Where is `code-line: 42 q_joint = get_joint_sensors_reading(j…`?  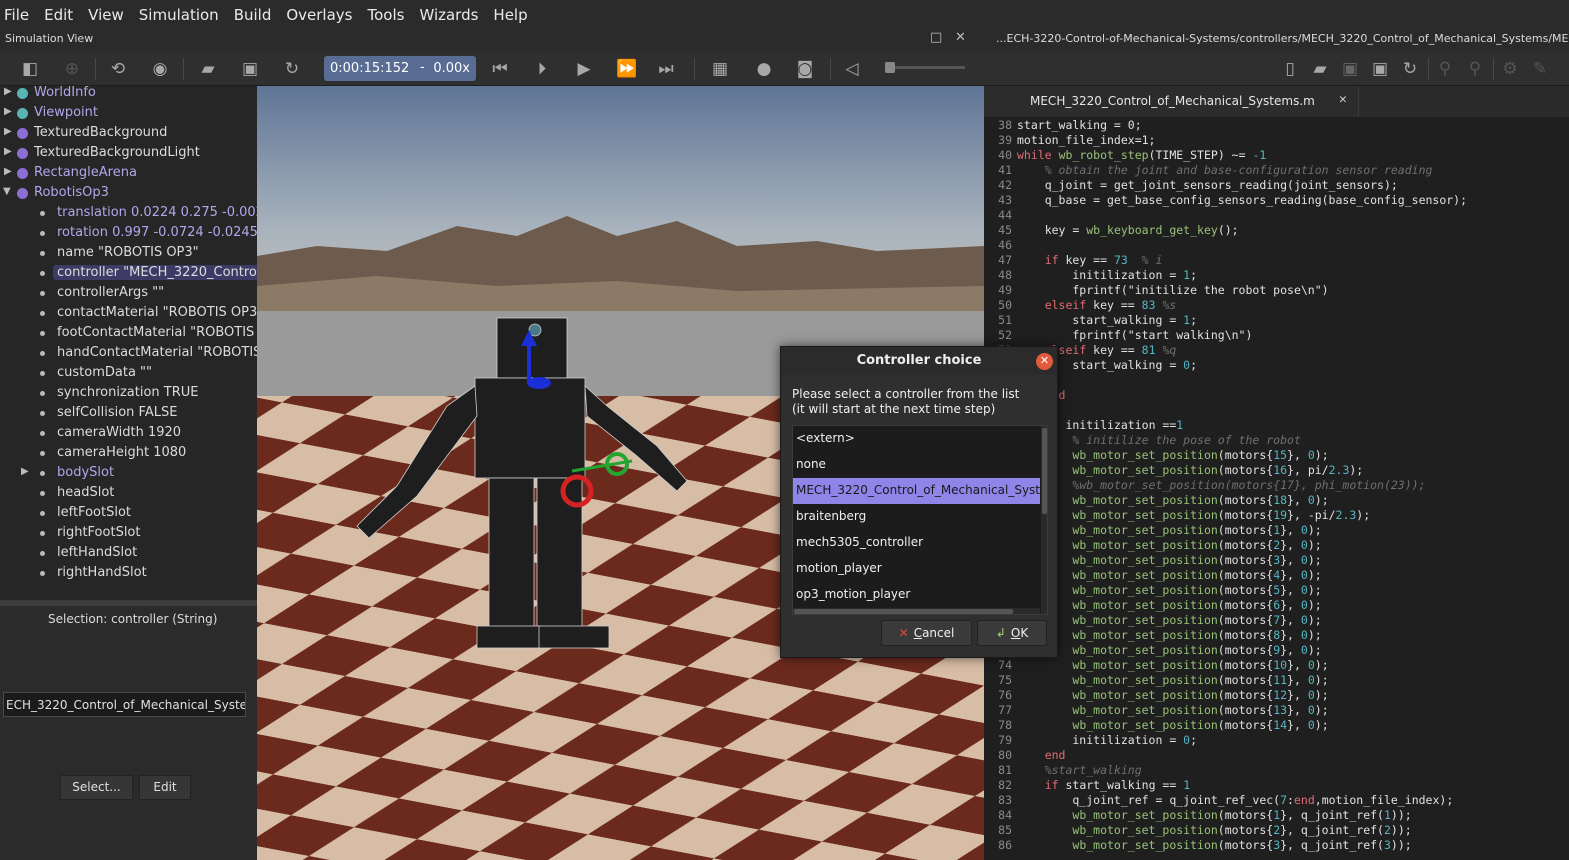
code-line: 42 q_joint = get_joint_sensors_reading(j… is located at coordinates (1191, 185).